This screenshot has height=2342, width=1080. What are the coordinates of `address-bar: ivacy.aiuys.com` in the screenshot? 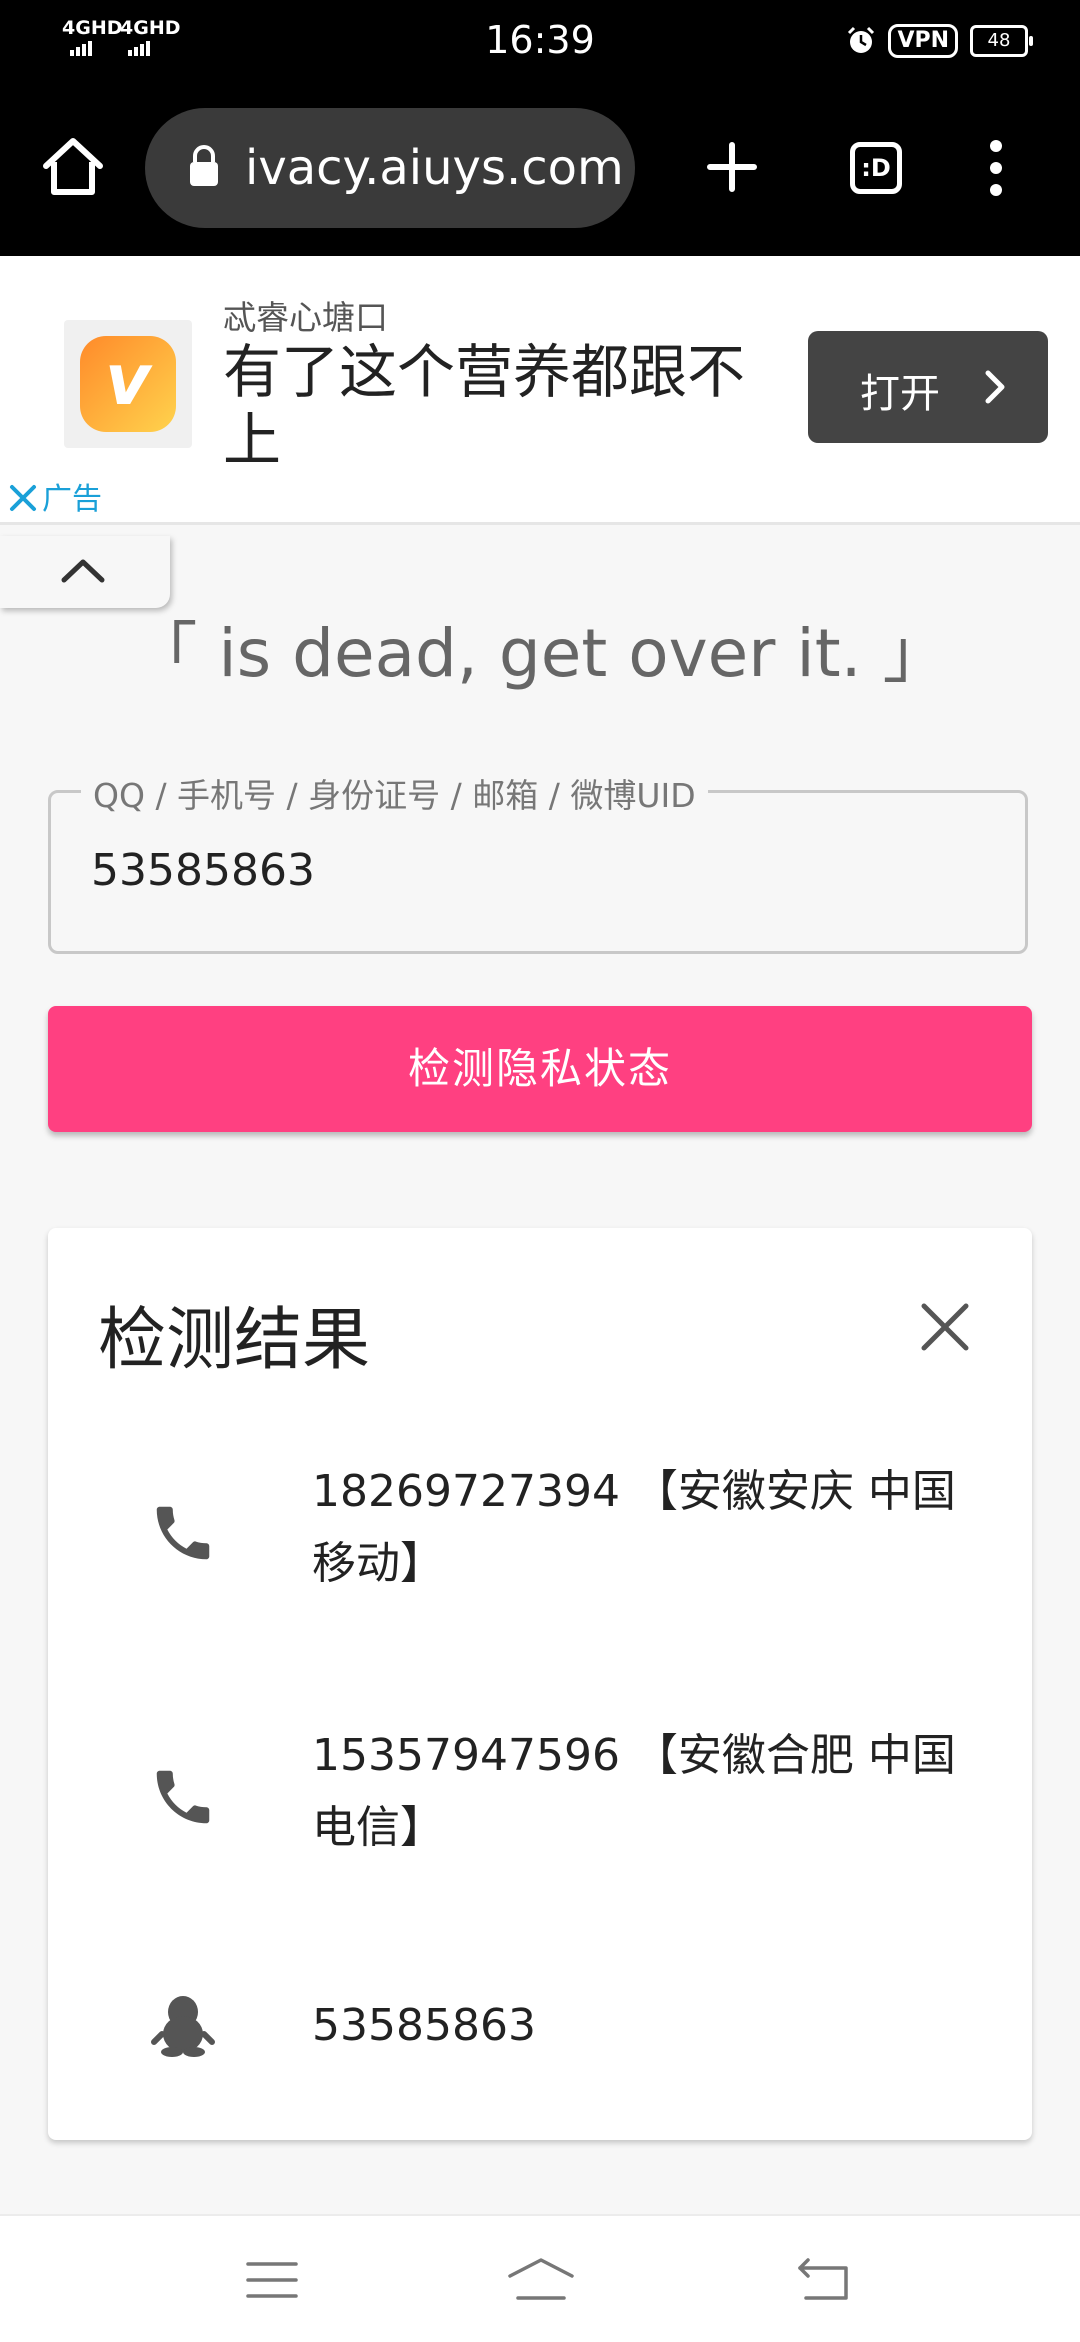 It's located at (390, 168).